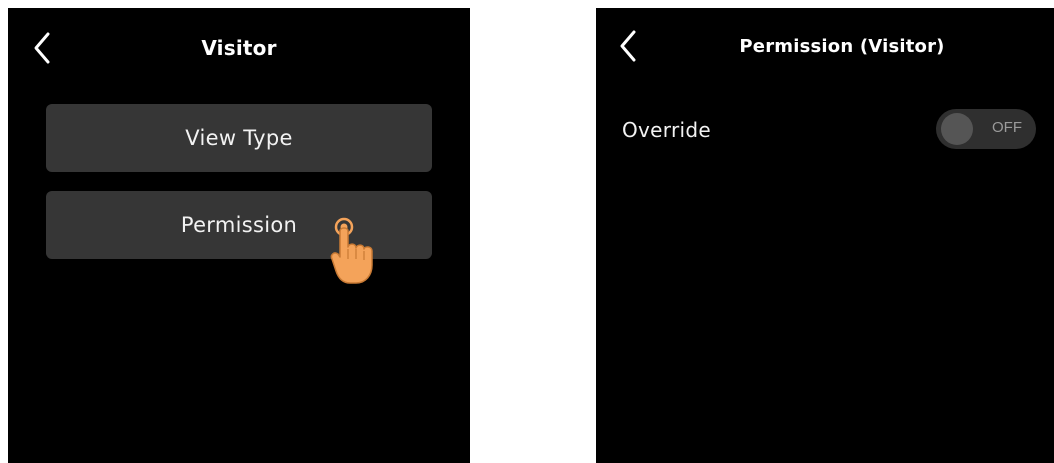  What do you see at coordinates (957, 129) in the screenshot?
I see `toggle-knob` at bounding box center [957, 129].